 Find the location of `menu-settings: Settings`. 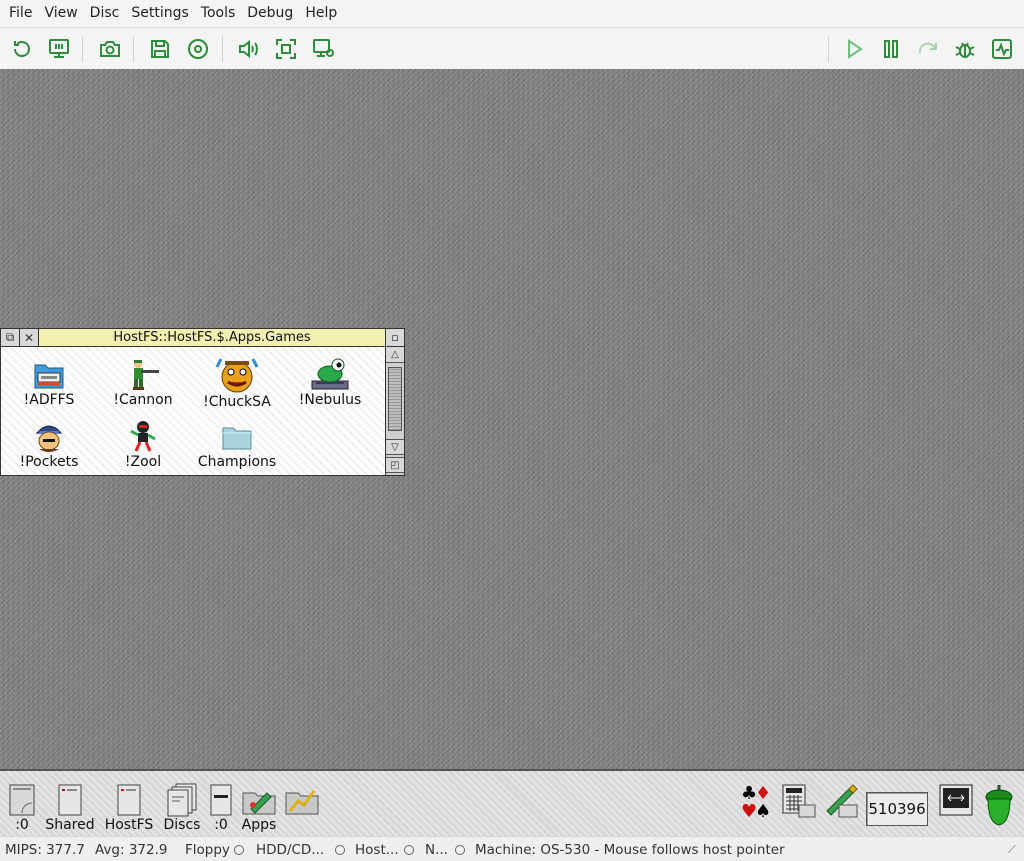

menu-settings: Settings is located at coordinates (159, 13).